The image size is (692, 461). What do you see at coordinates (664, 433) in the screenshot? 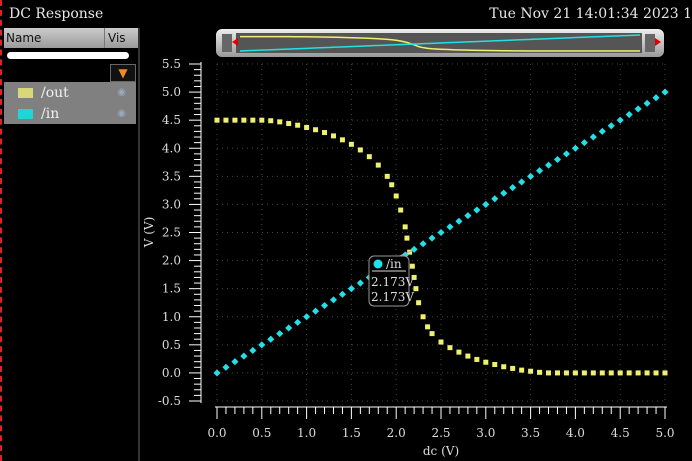
I see `x-tick-label: 5.0` at bounding box center [664, 433].